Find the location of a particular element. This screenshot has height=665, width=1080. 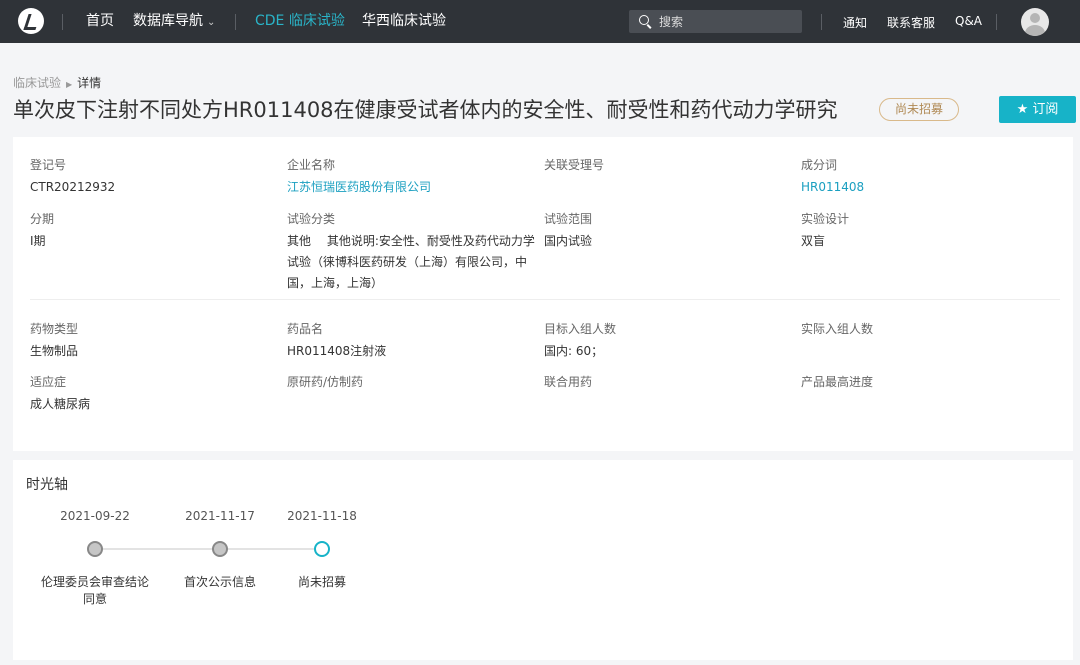

field-drug-type: 药物类型 生物制品 is located at coordinates (155, 341).